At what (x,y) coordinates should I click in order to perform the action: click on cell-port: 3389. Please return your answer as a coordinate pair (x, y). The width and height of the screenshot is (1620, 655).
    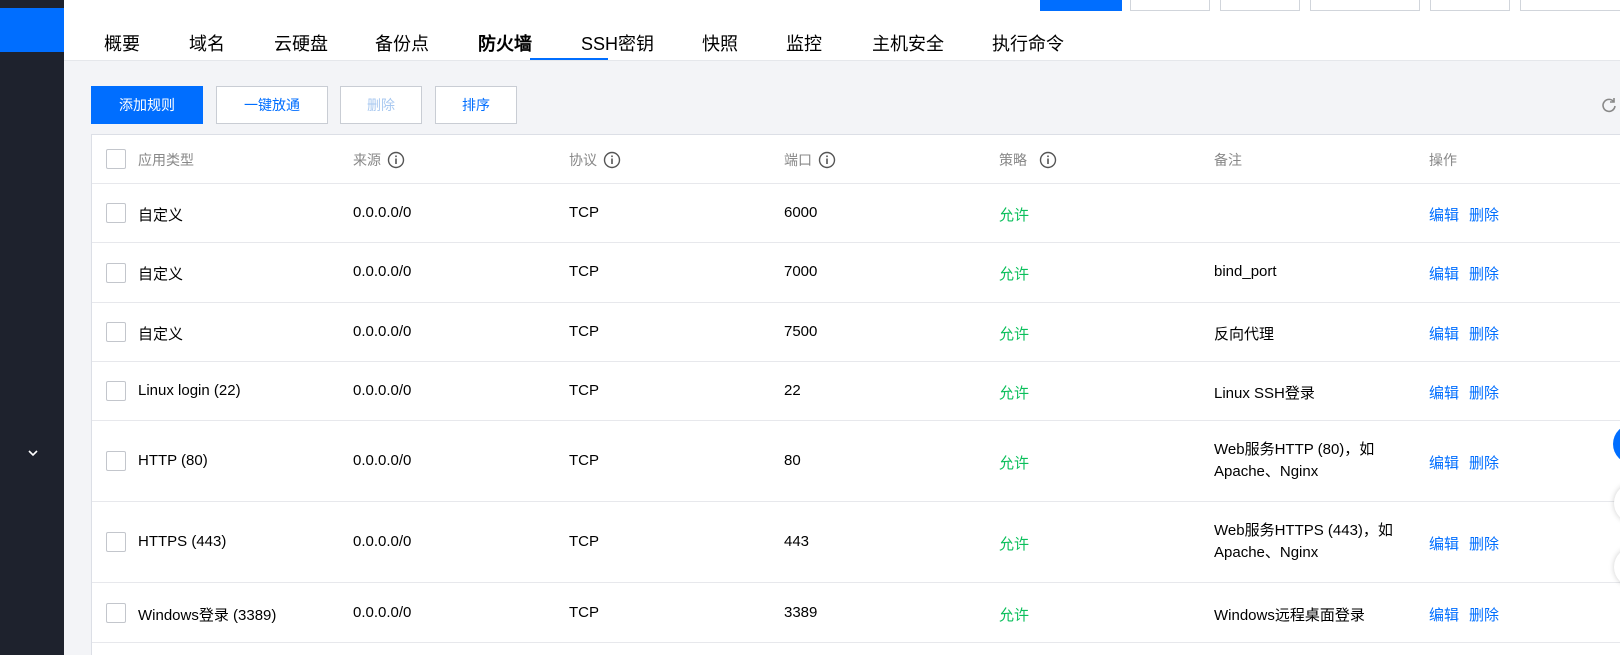
    Looking at the image, I should click on (801, 612).